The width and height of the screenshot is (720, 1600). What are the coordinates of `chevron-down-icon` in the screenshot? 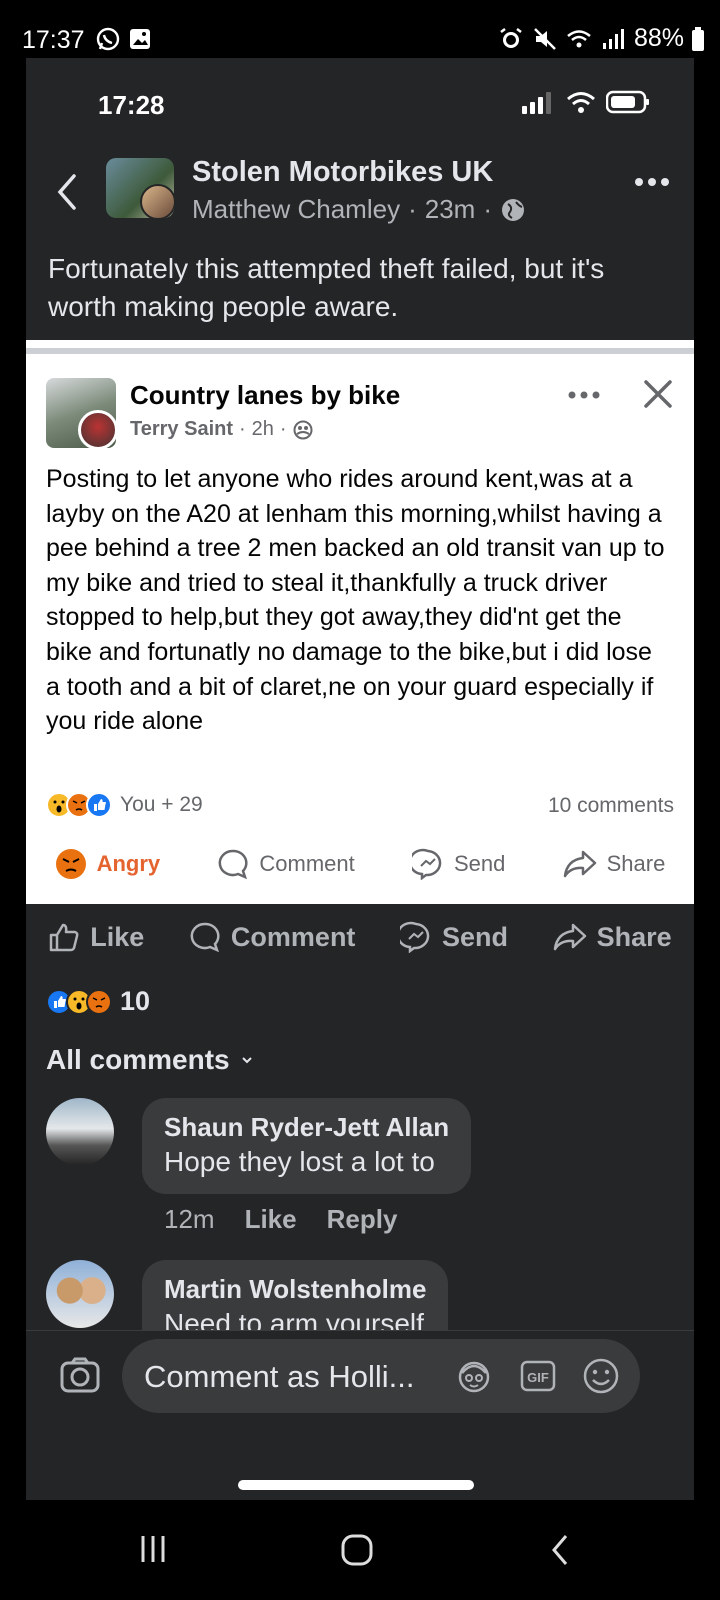 It's located at (246, 1060).